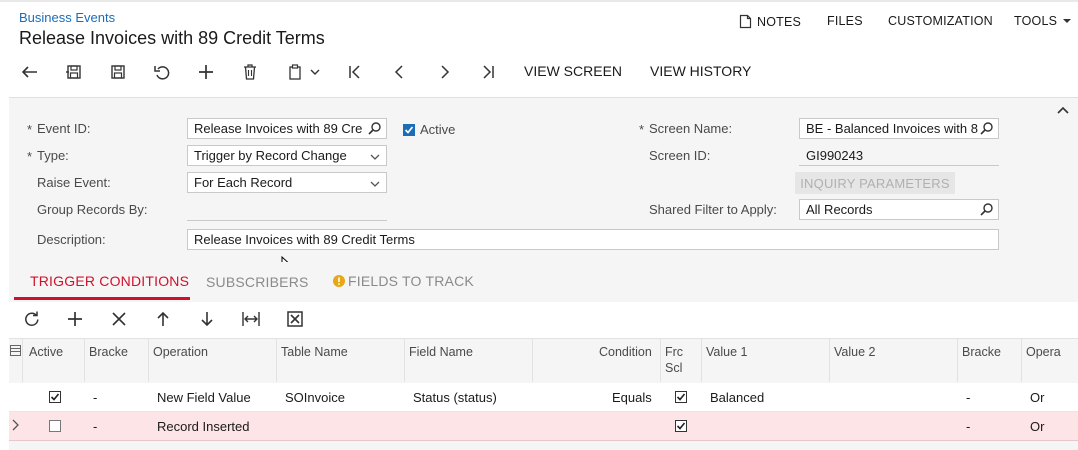  I want to click on add-button, so click(206, 72).